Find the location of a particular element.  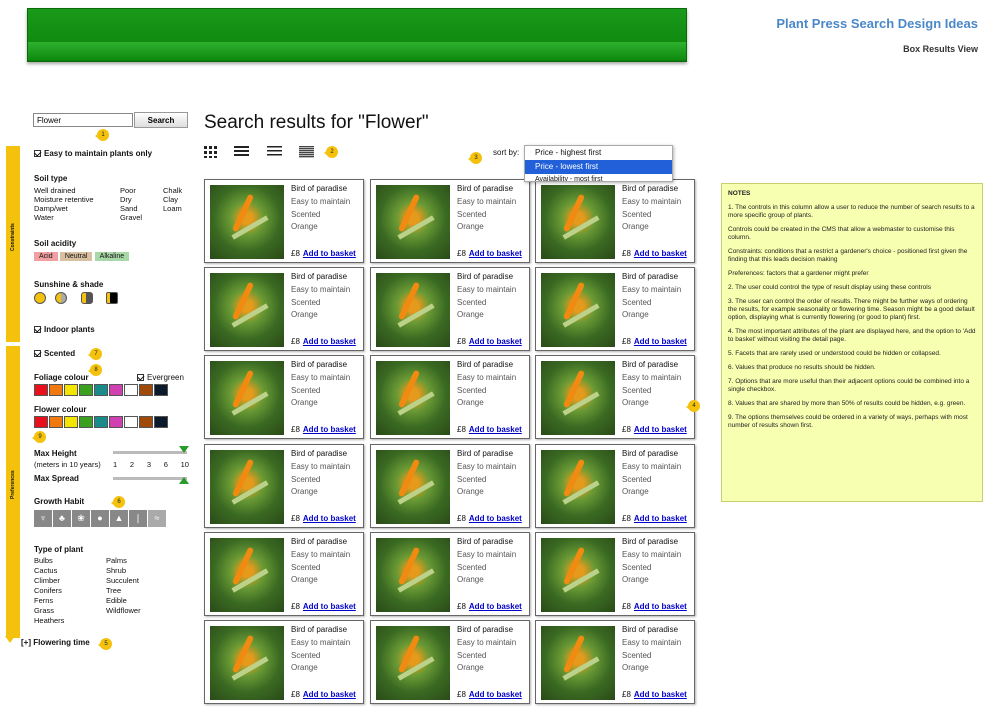

filter-option: Well drained is located at coordinates (64, 190).